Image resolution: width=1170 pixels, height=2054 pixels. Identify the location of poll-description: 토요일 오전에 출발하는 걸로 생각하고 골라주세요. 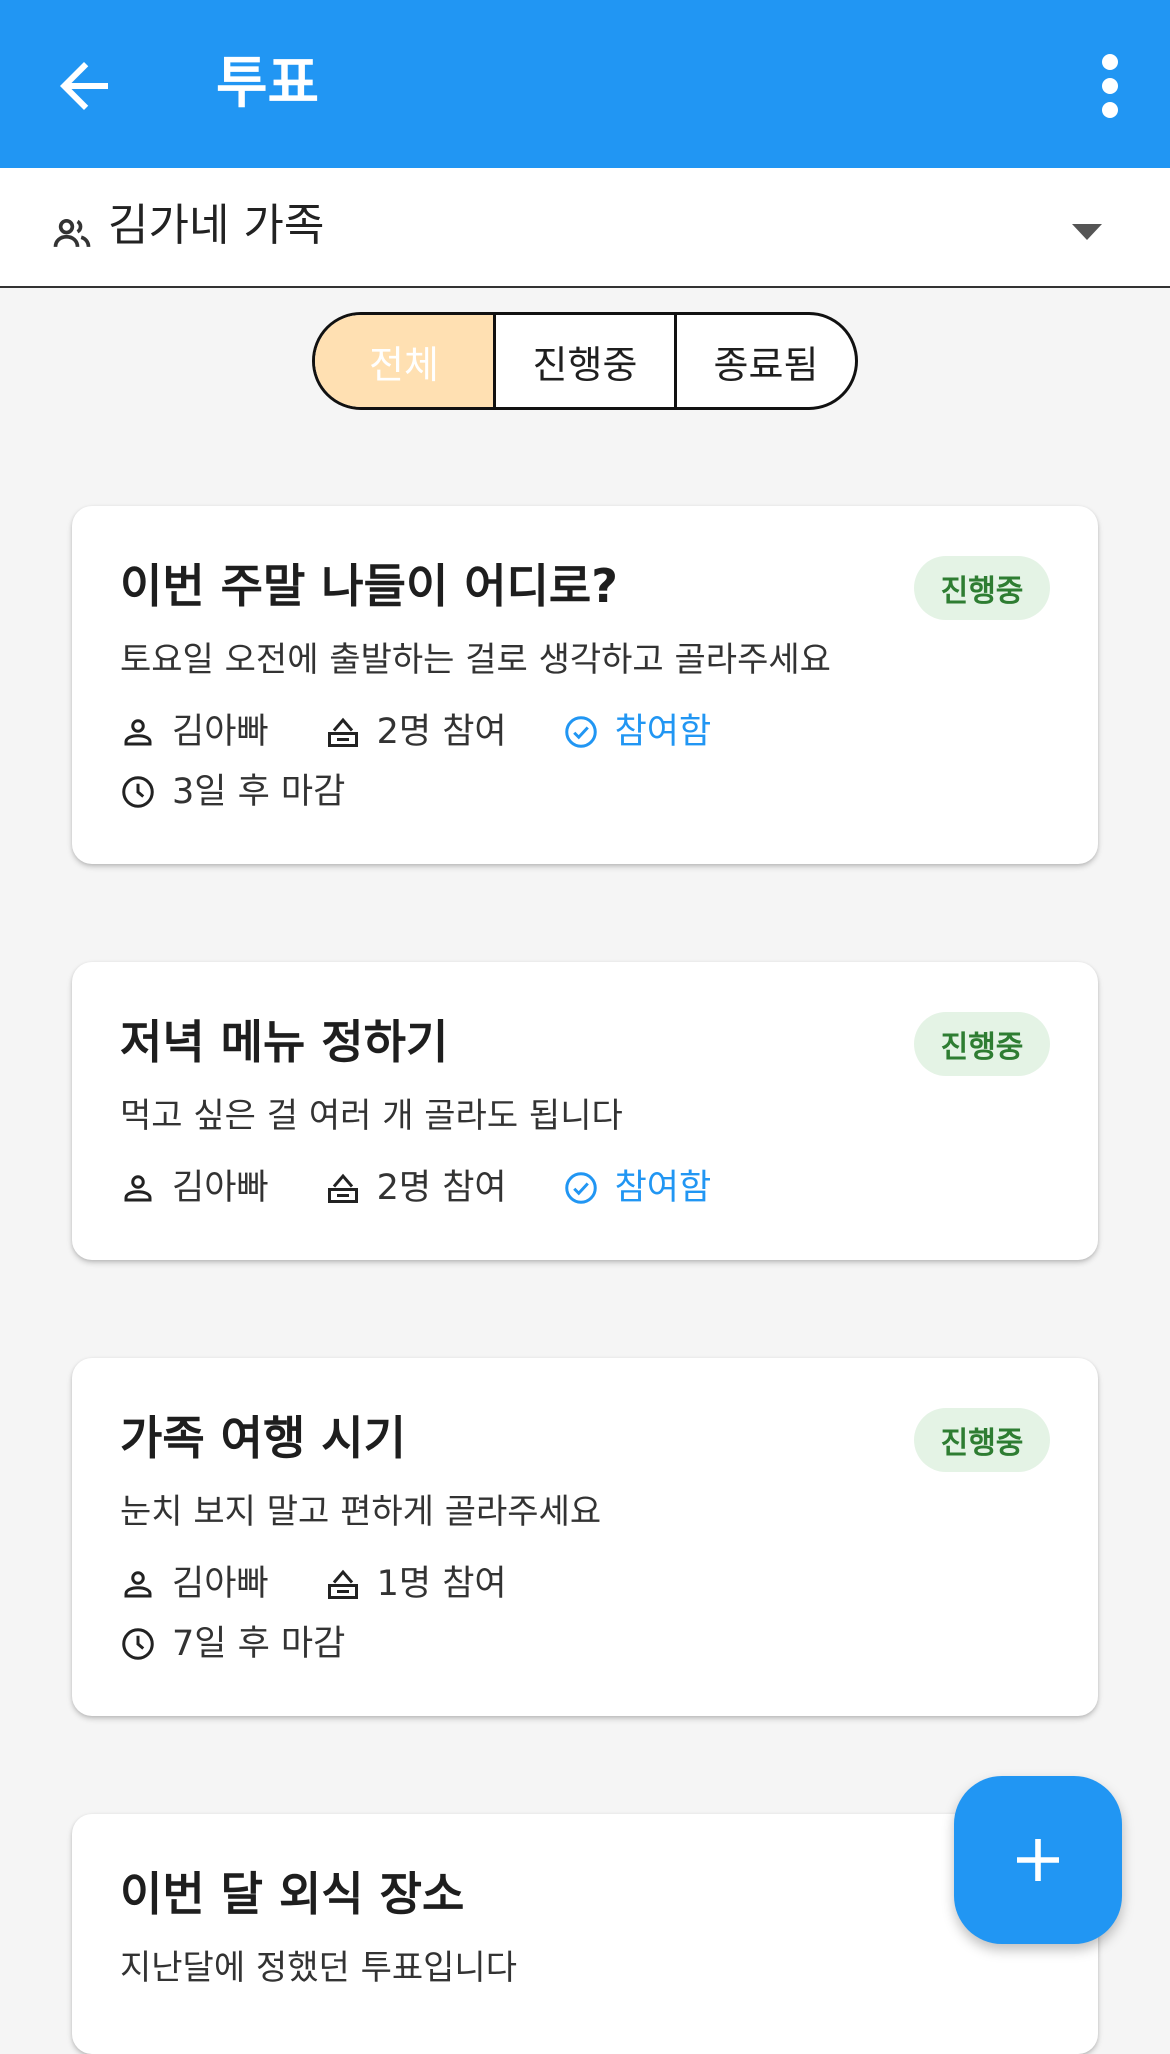
(475, 660).